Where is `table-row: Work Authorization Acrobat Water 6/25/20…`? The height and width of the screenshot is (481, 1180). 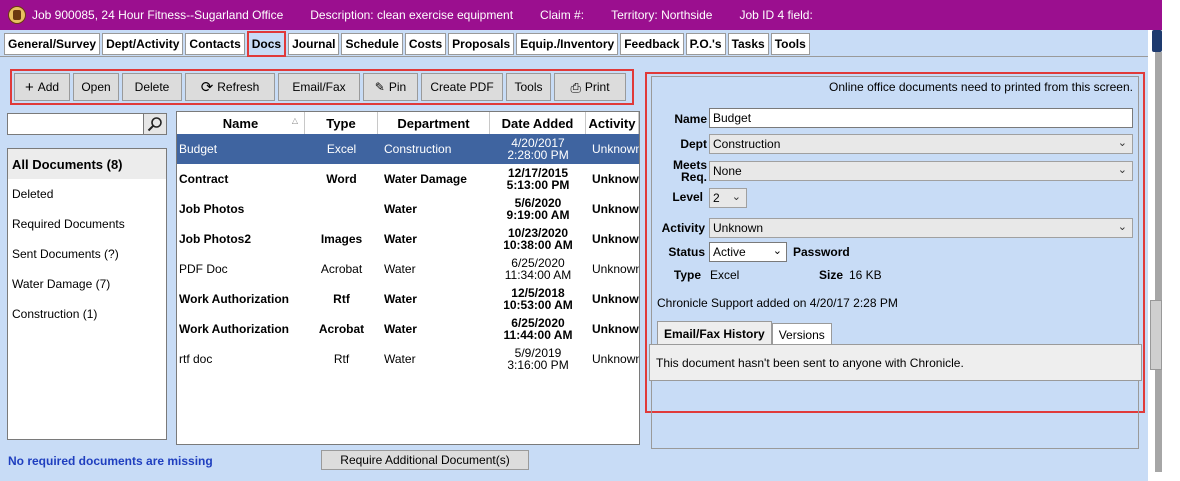 table-row: Work Authorization Acrobat Water 6/25/20… is located at coordinates (408, 329).